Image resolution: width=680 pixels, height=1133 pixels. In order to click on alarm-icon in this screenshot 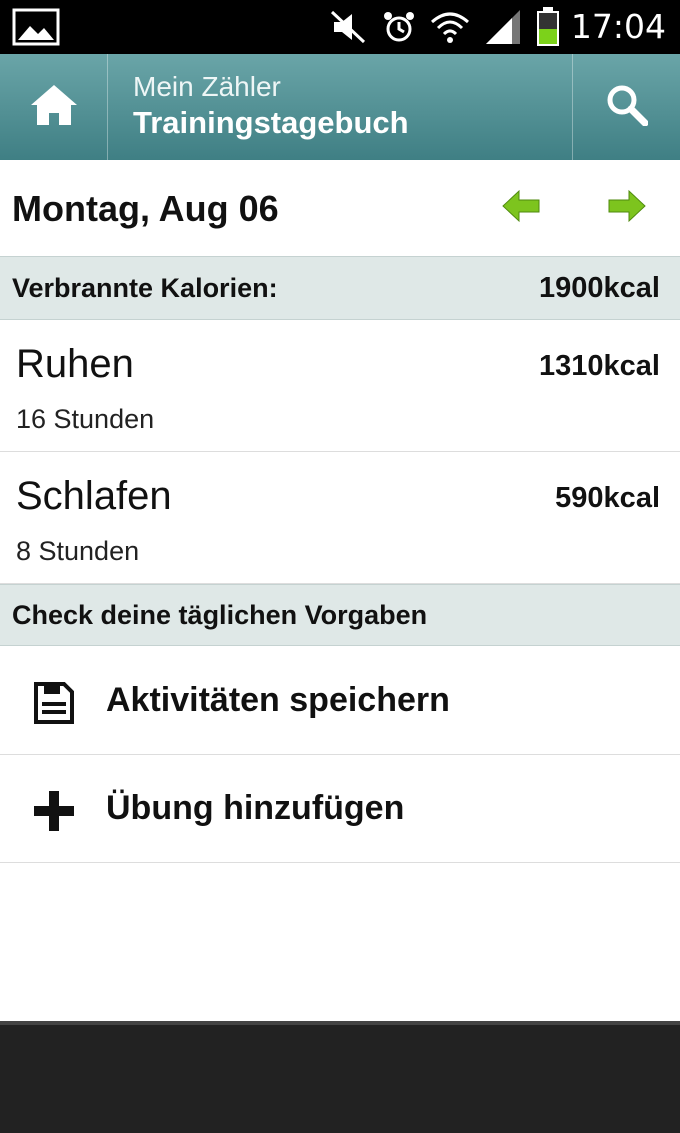, I will do `click(399, 27)`.